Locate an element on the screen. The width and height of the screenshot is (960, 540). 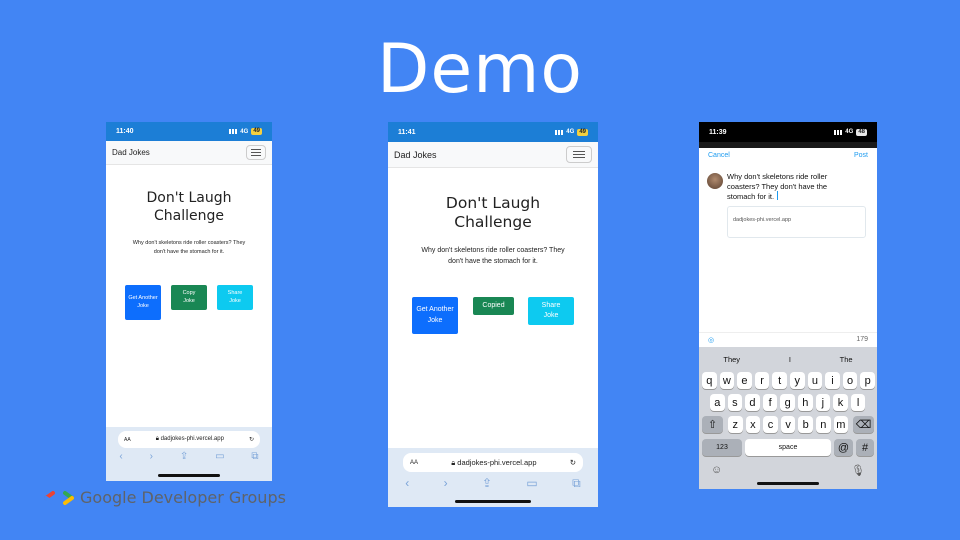
status-time: 11:41 is located at coordinates (407, 132).